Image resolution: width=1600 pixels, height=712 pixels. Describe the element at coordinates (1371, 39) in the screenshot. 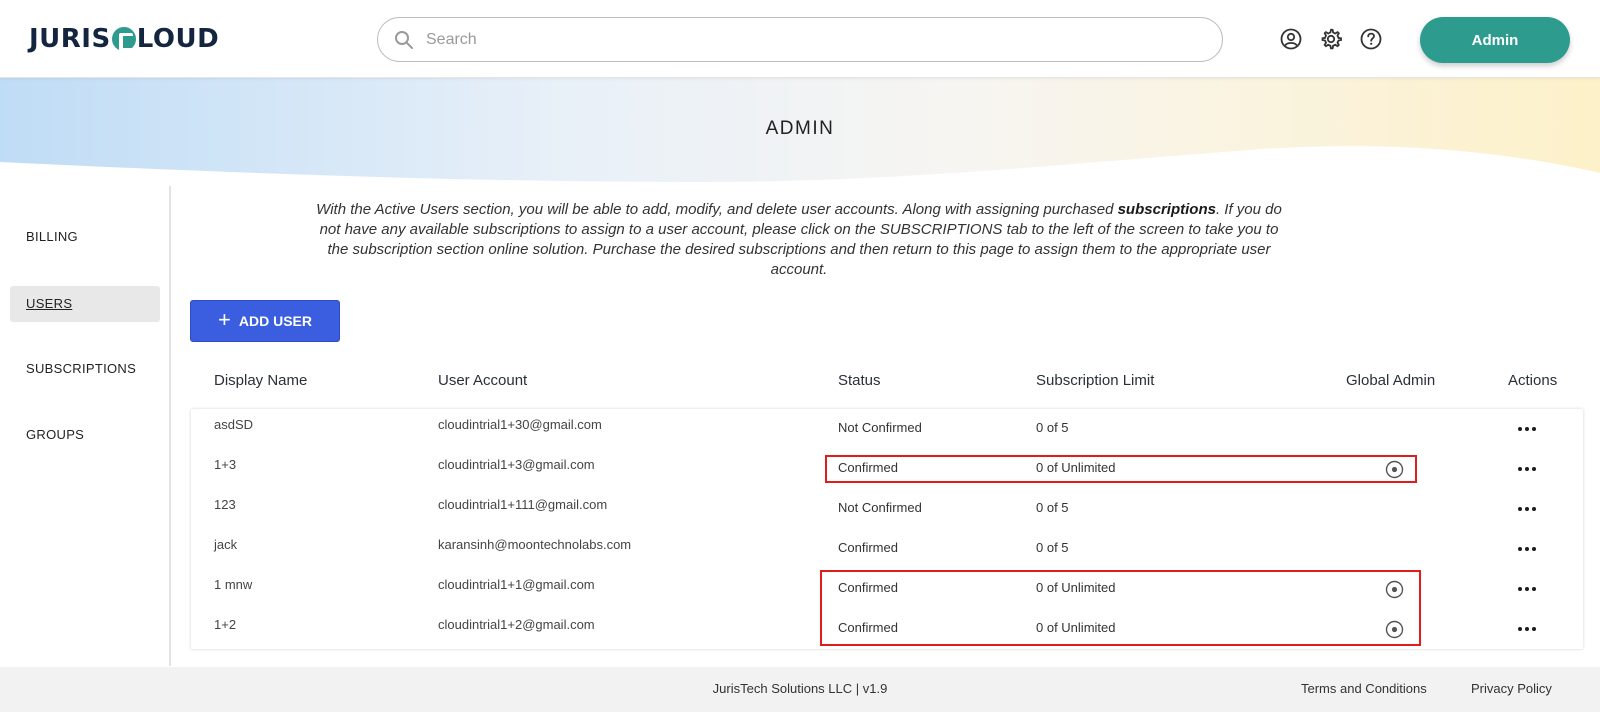

I see `help-circle-icon` at that location.